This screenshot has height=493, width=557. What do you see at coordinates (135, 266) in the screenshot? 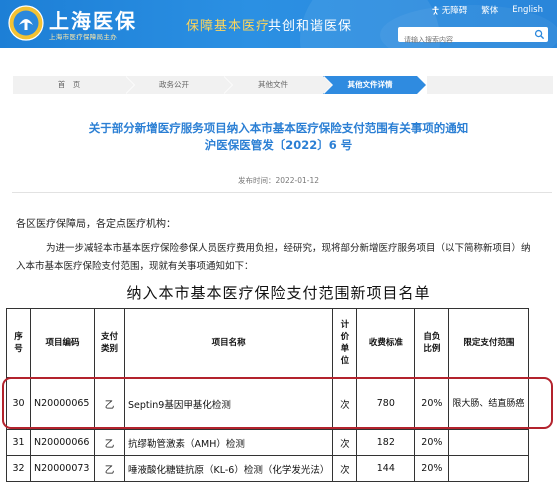
I see `body-line-2: 入本市基本医疗保险支付范围，现就有关事项通知如下：` at bounding box center [135, 266].